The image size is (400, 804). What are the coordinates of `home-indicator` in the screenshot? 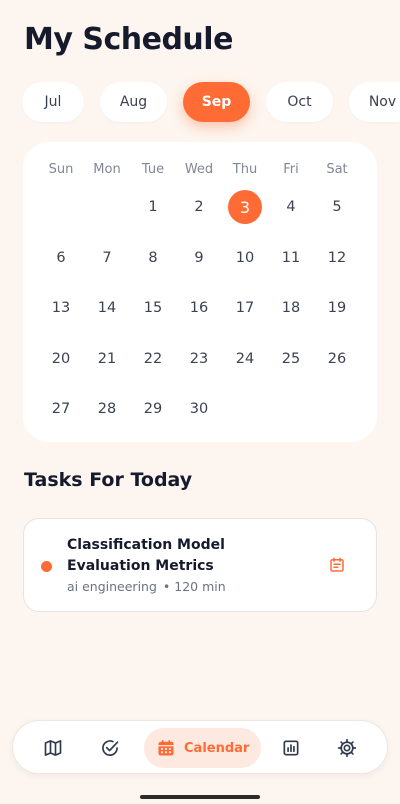 It's located at (200, 797).